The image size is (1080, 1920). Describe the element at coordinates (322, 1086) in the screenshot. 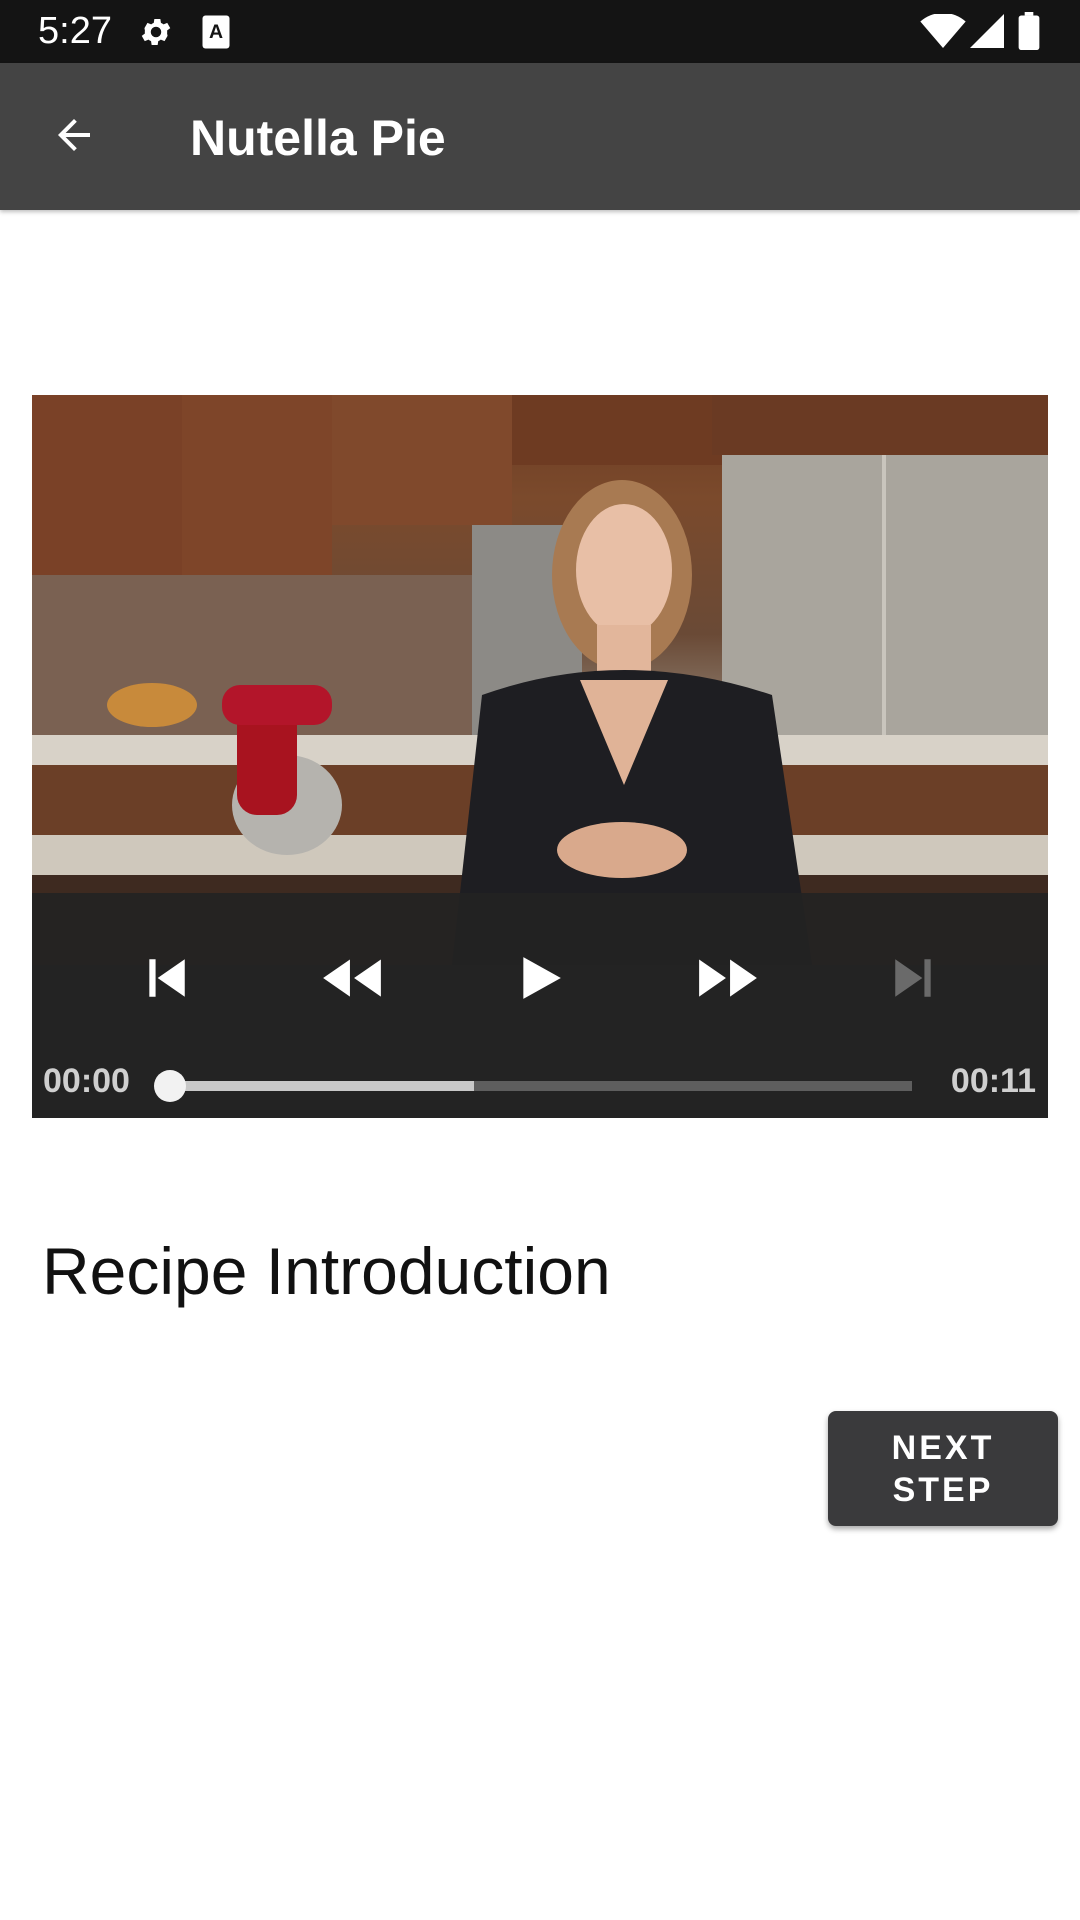

I see `seek-buffered` at that location.